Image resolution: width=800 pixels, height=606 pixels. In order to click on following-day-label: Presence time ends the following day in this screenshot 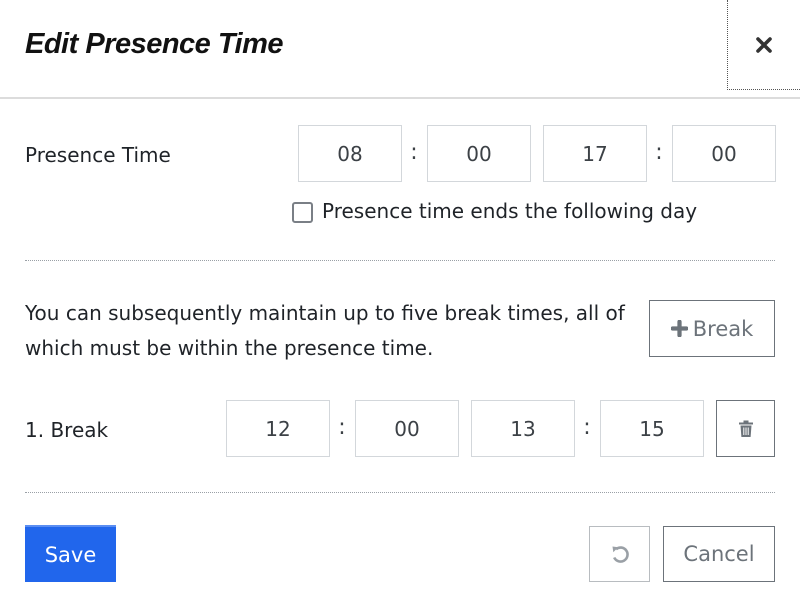, I will do `click(509, 211)`.